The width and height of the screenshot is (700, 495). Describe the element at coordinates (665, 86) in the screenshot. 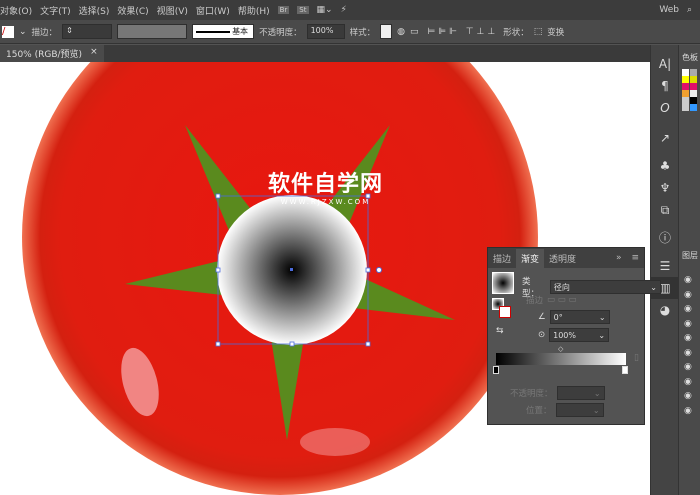

I see `paragraph-icon: ¶` at that location.